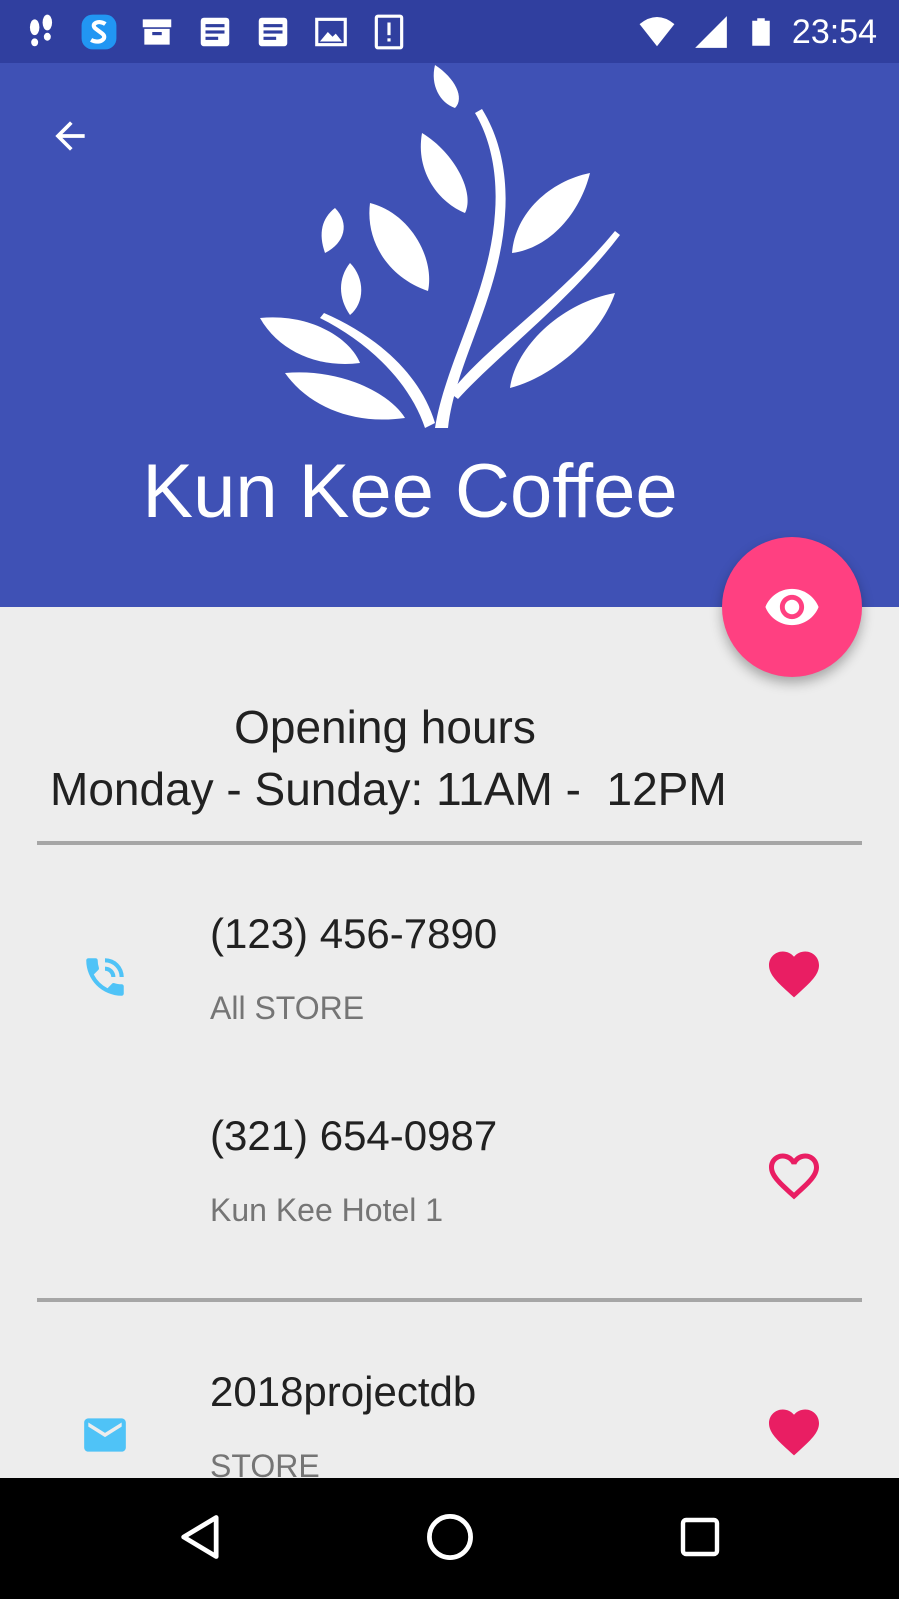 The width and height of the screenshot is (899, 1599). What do you see at coordinates (157, 32) in the screenshot?
I see `archive-icon` at bounding box center [157, 32].